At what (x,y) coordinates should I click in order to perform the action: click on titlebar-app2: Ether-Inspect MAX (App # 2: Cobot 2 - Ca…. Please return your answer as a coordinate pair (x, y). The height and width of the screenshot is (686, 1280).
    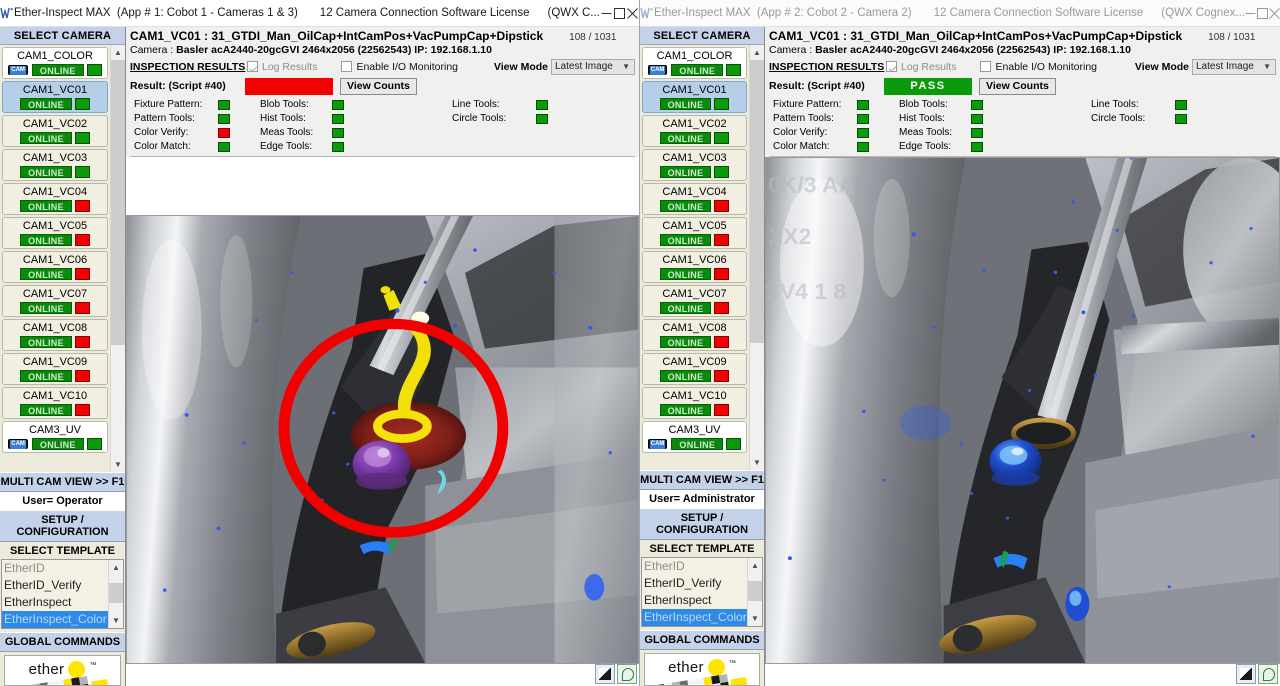
    Looking at the image, I should click on (960, 13).